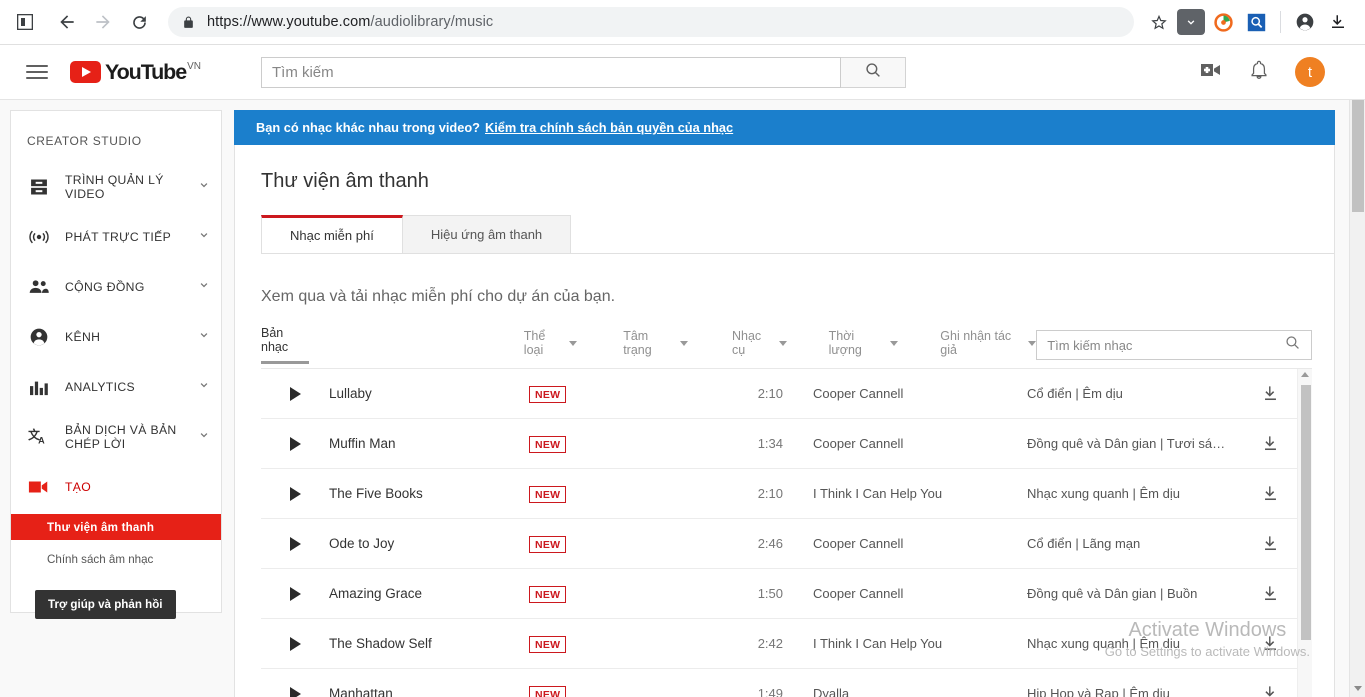  Describe the element at coordinates (1223, 22) in the screenshot. I see `extension-orange-icon` at that location.